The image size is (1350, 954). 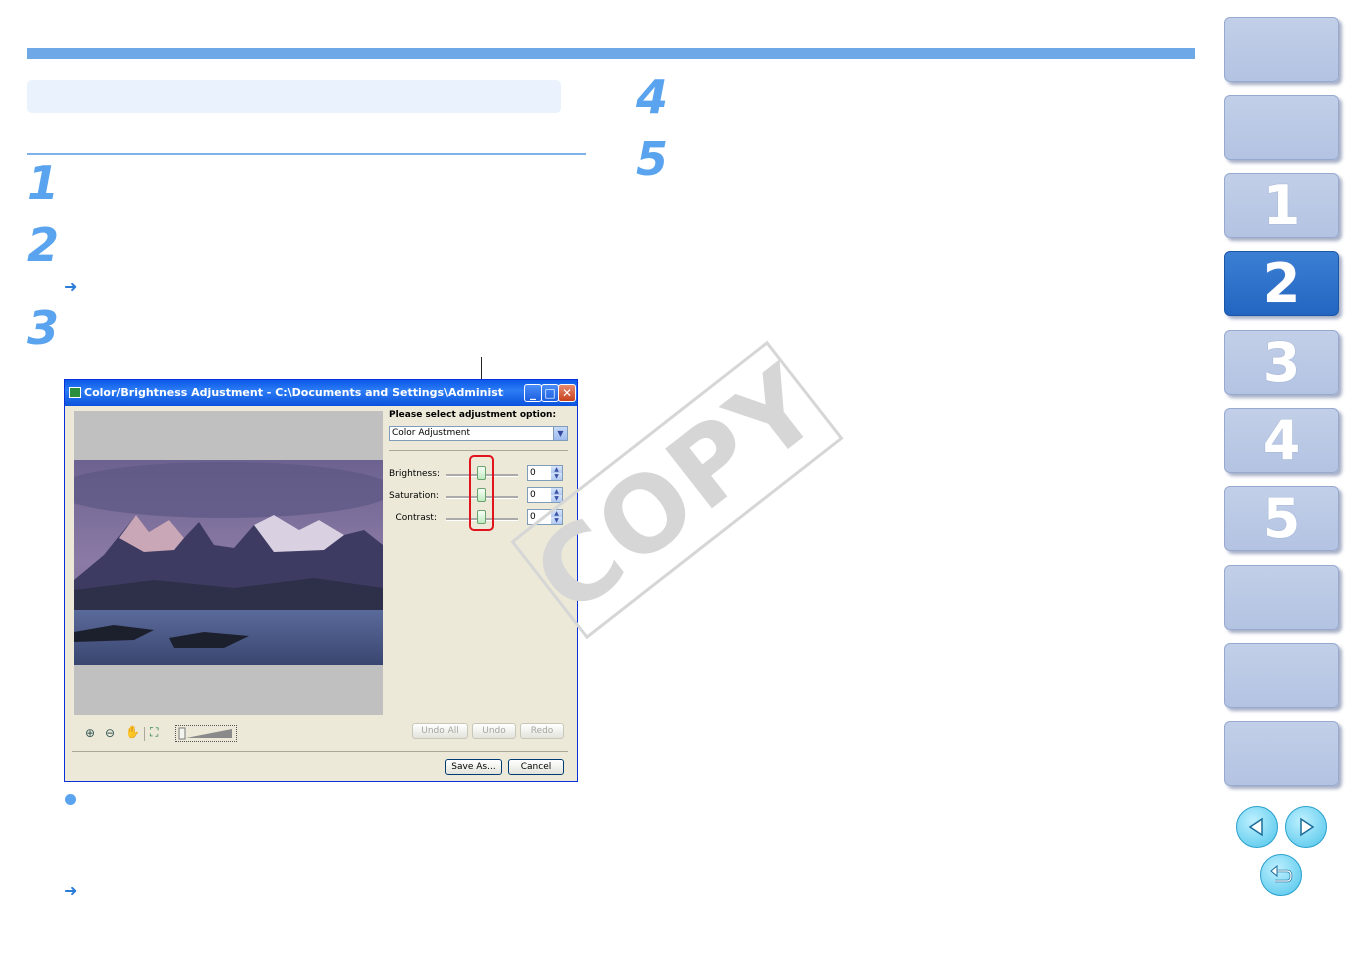 What do you see at coordinates (414, 496) in the screenshot?
I see `saturation-label: Saturation:` at bounding box center [414, 496].